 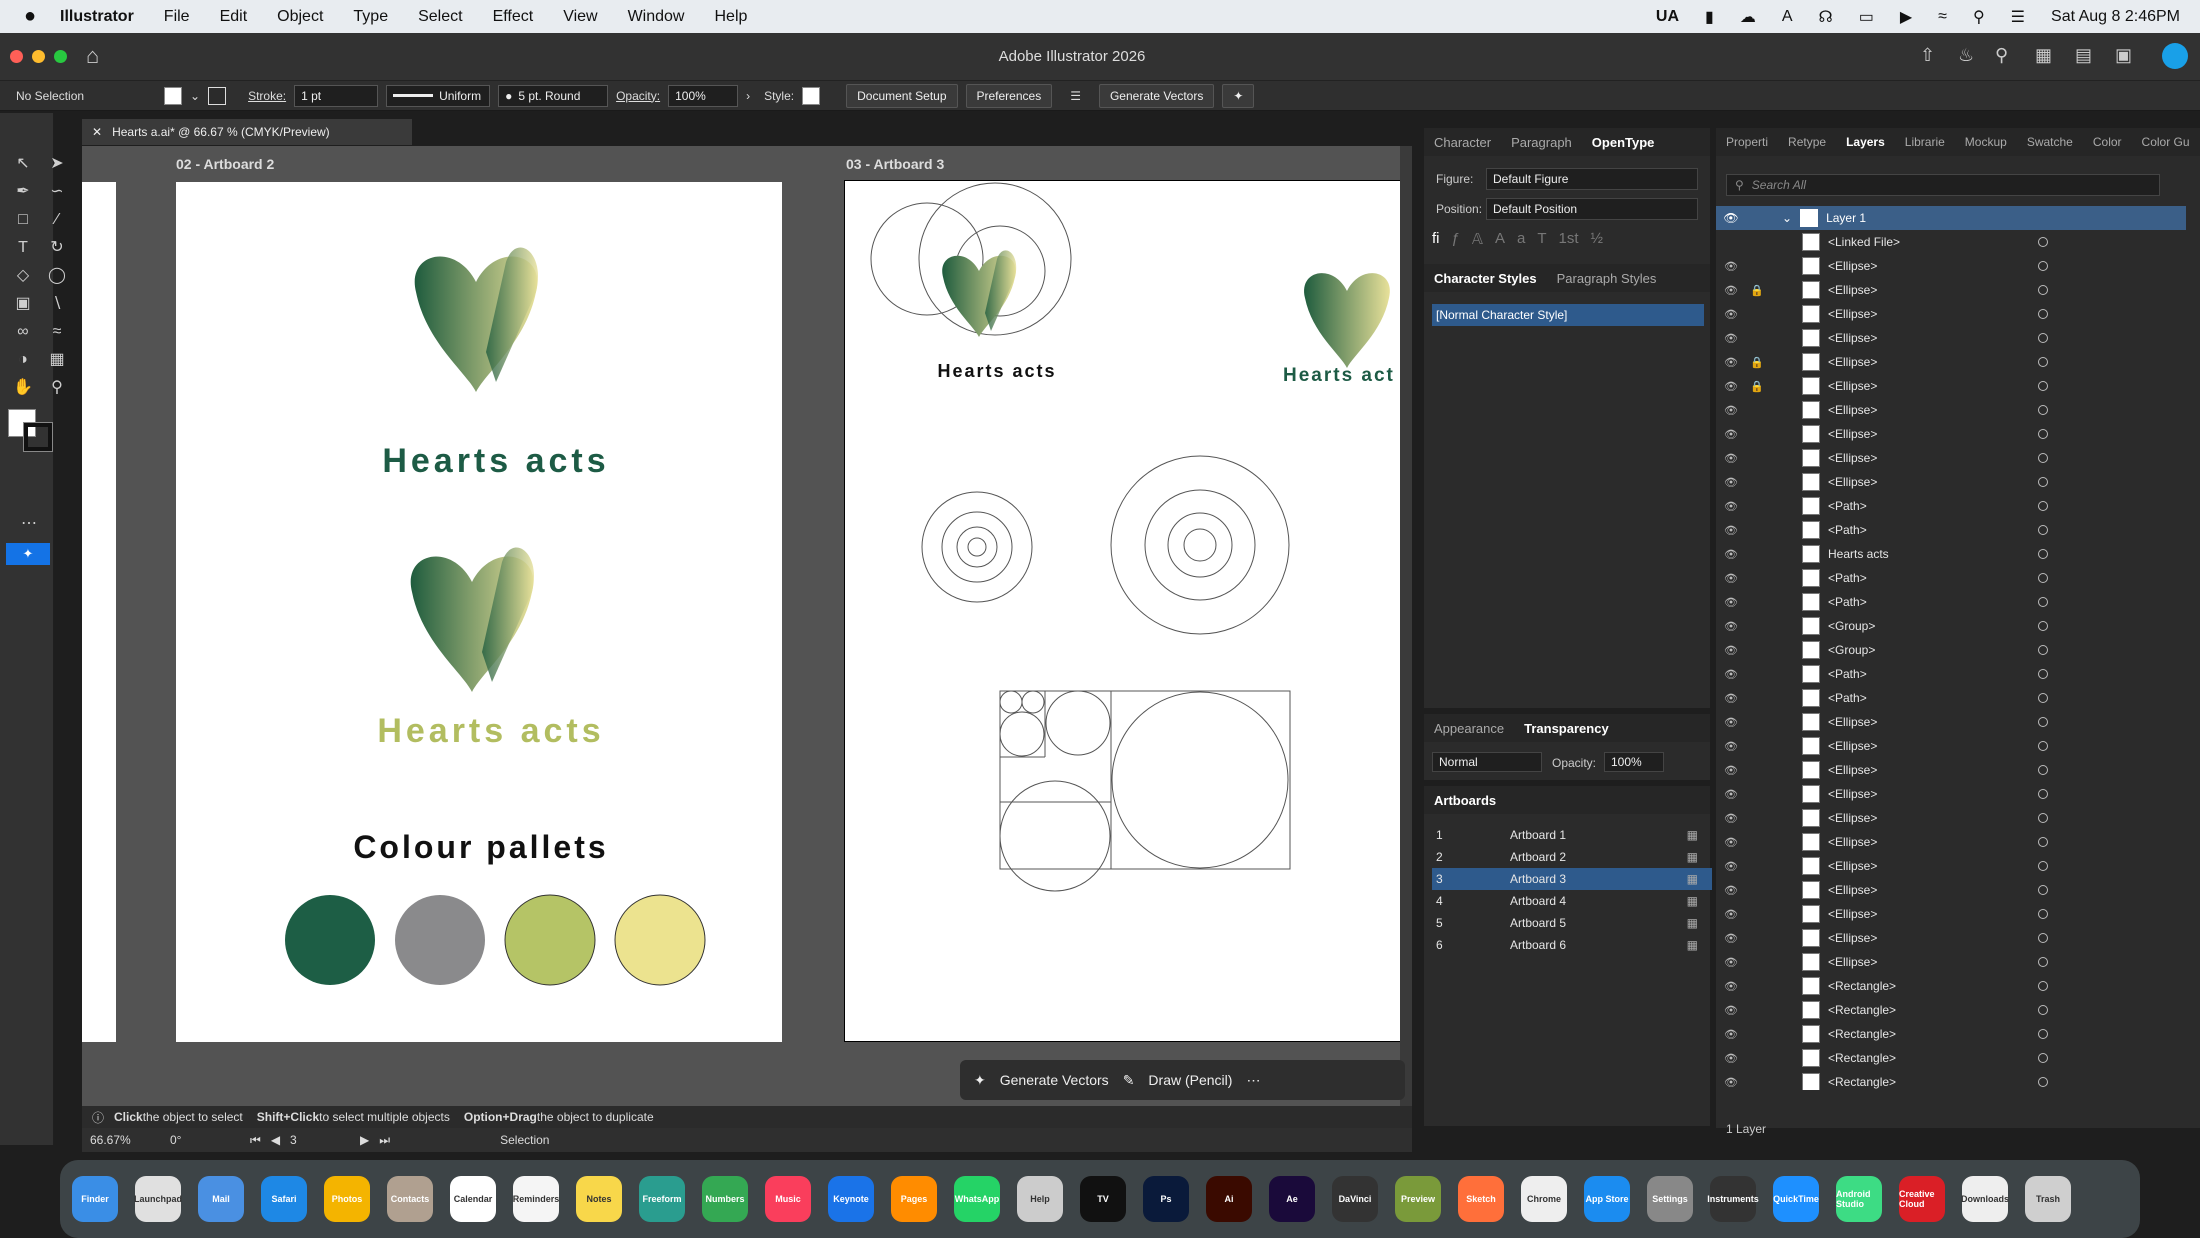 I want to click on selection-tool-icon: ↖, so click(x=23, y=164).